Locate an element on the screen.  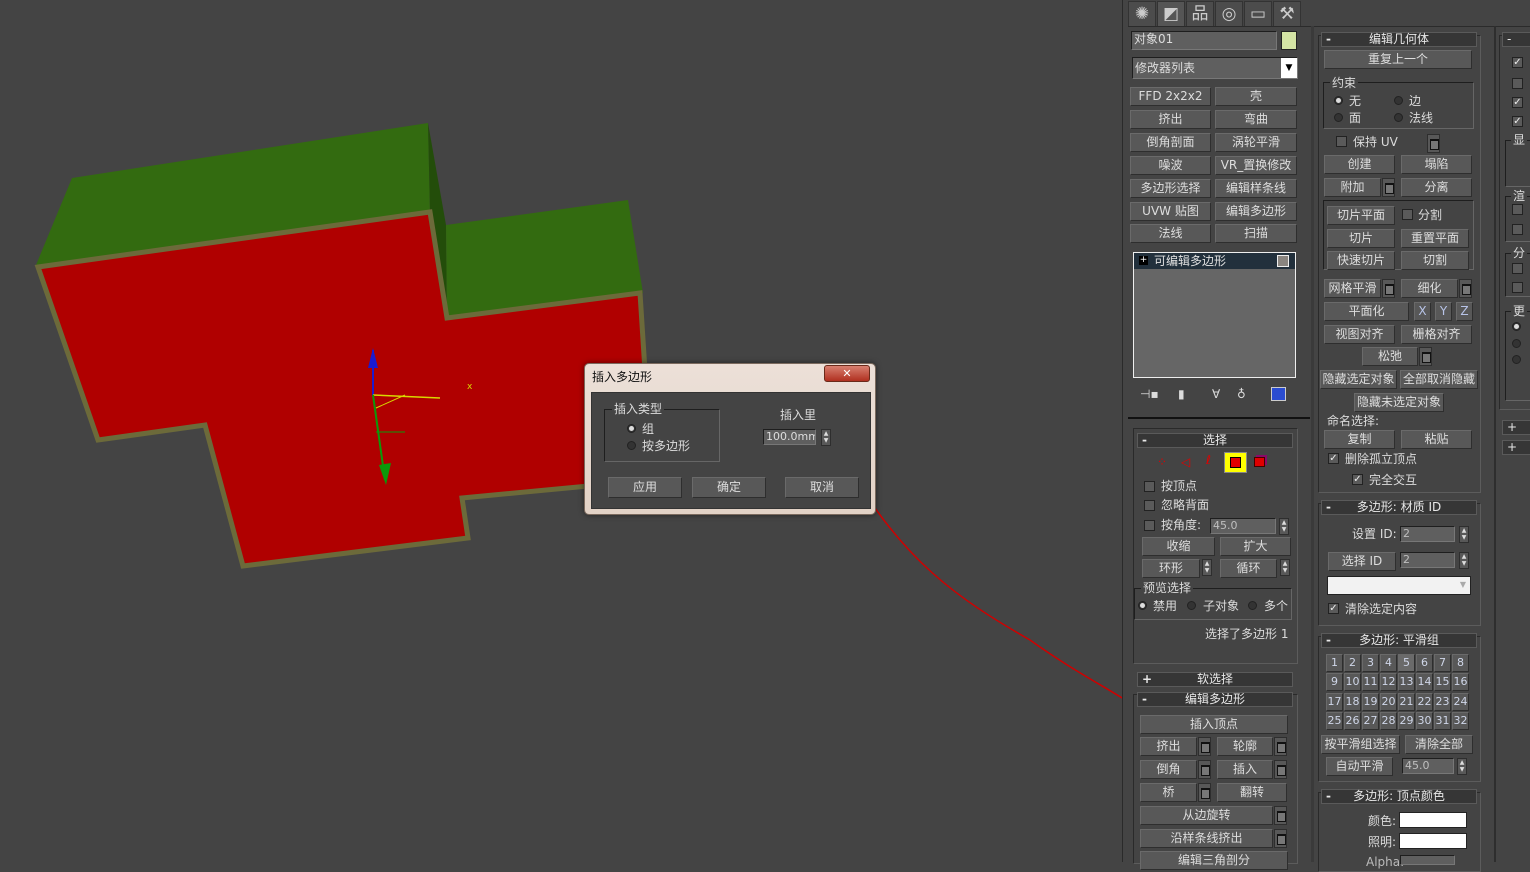
col3-checkbox: ✓ is located at coordinates (1517, 102).